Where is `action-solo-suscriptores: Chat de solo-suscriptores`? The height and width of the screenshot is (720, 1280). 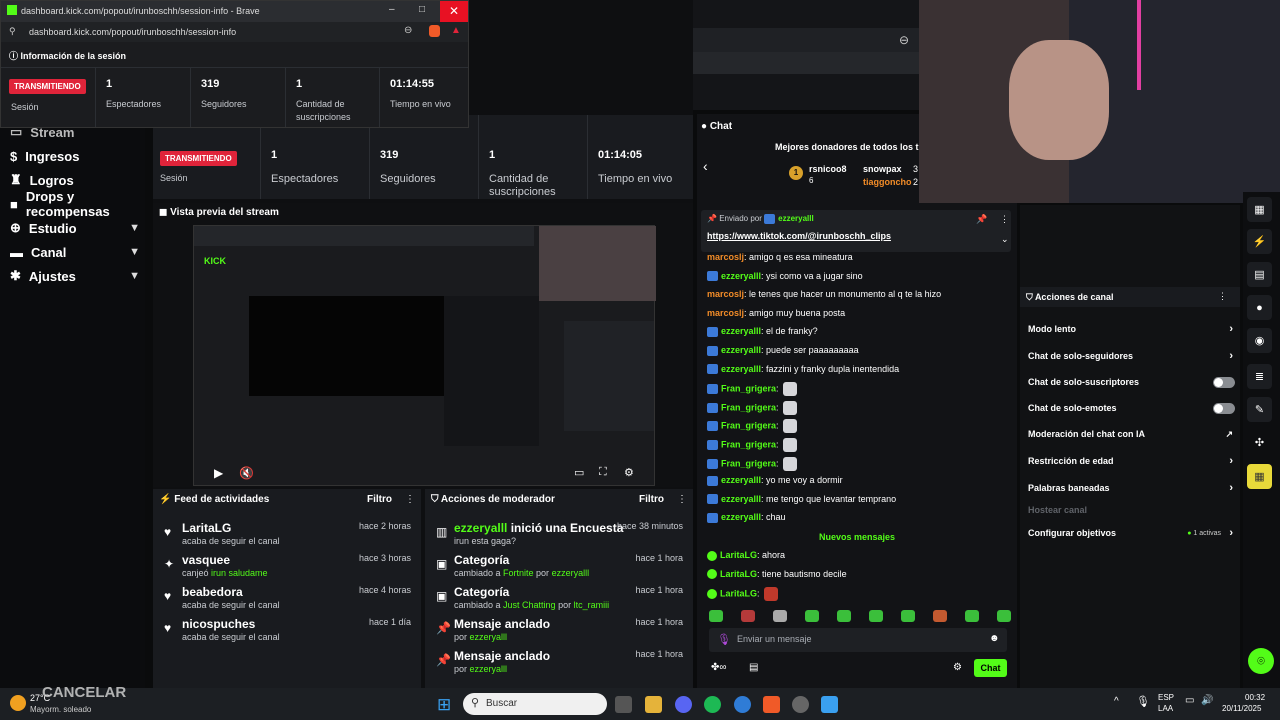 action-solo-suscriptores: Chat de solo-suscriptores is located at coordinates (1131, 382).